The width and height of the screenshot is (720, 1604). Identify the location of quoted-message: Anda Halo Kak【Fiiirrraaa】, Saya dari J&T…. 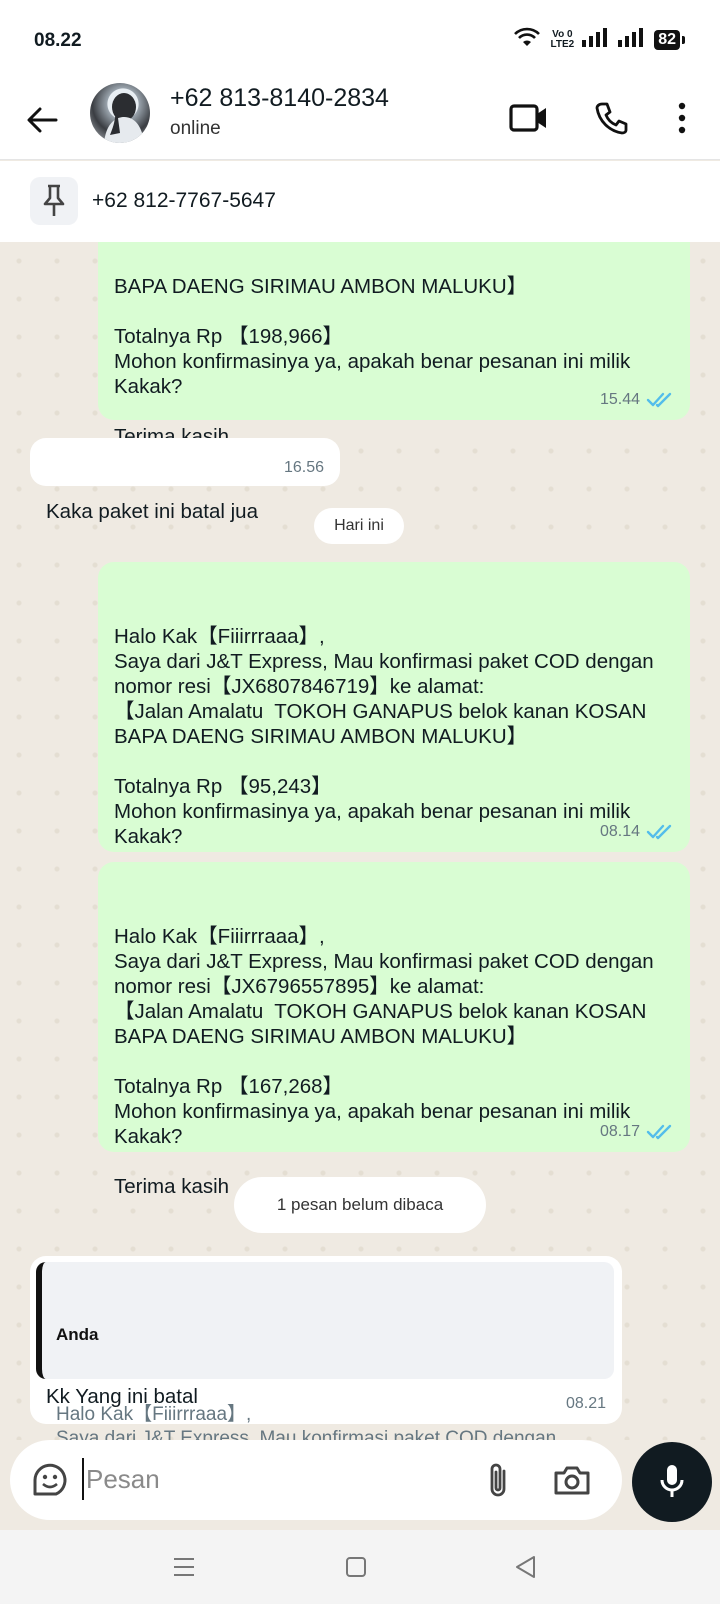
(325, 1351).